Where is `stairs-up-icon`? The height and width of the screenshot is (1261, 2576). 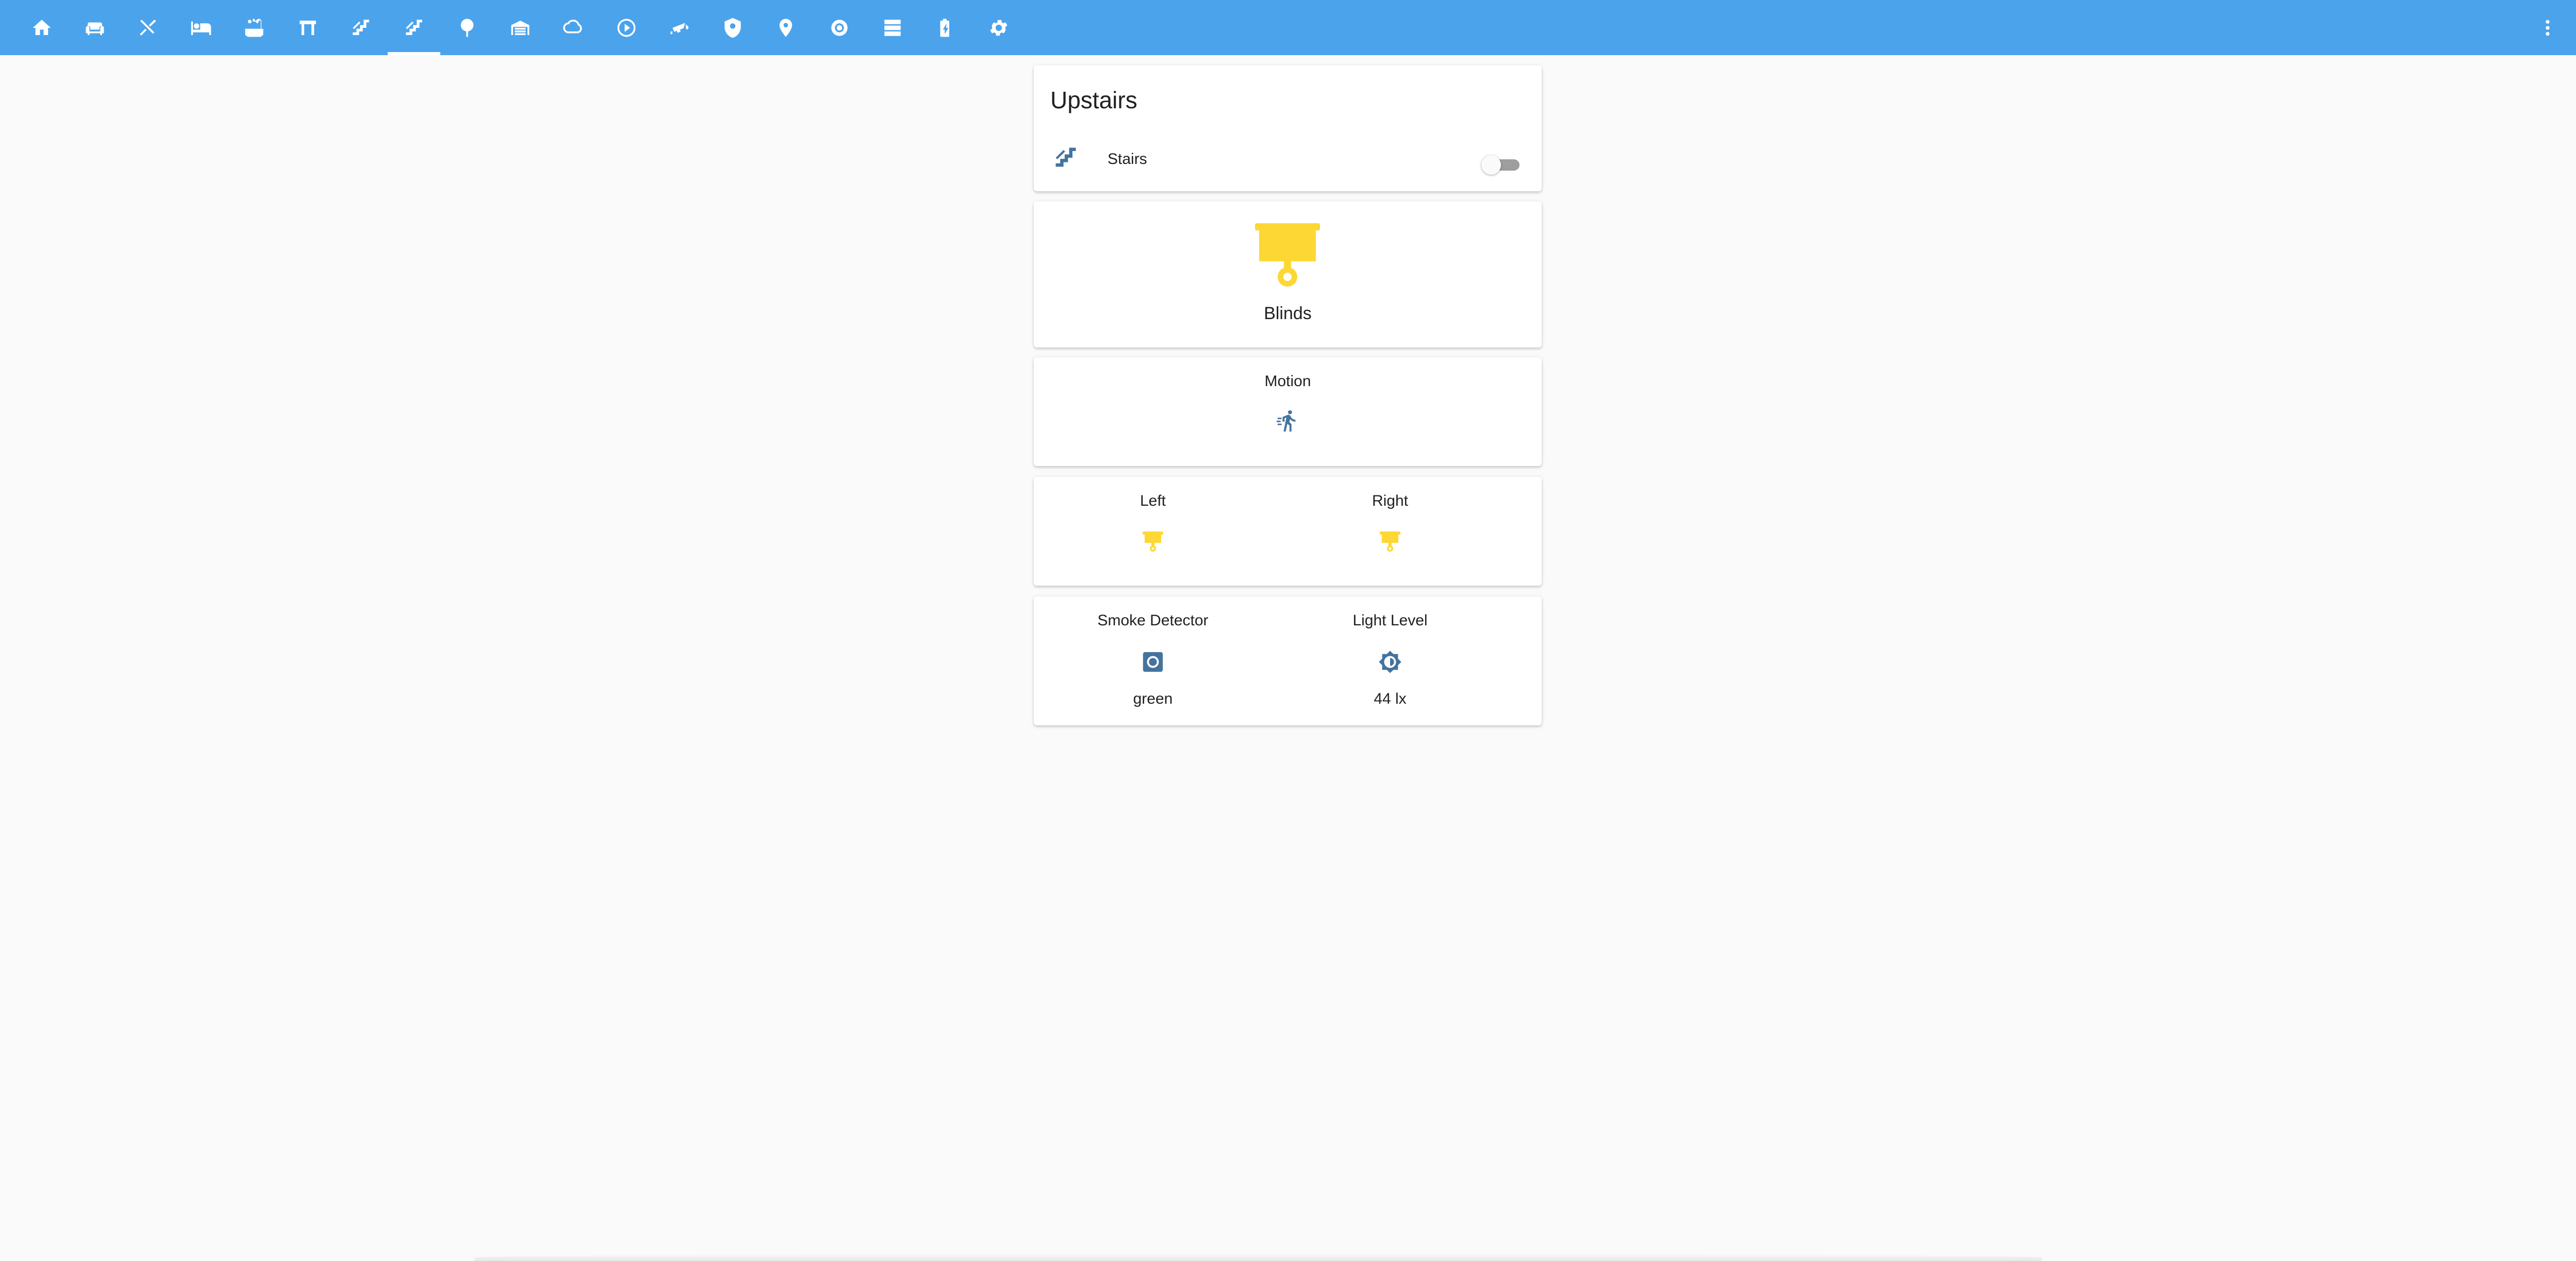
stairs-up-icon is located at coordinates (413, 27).